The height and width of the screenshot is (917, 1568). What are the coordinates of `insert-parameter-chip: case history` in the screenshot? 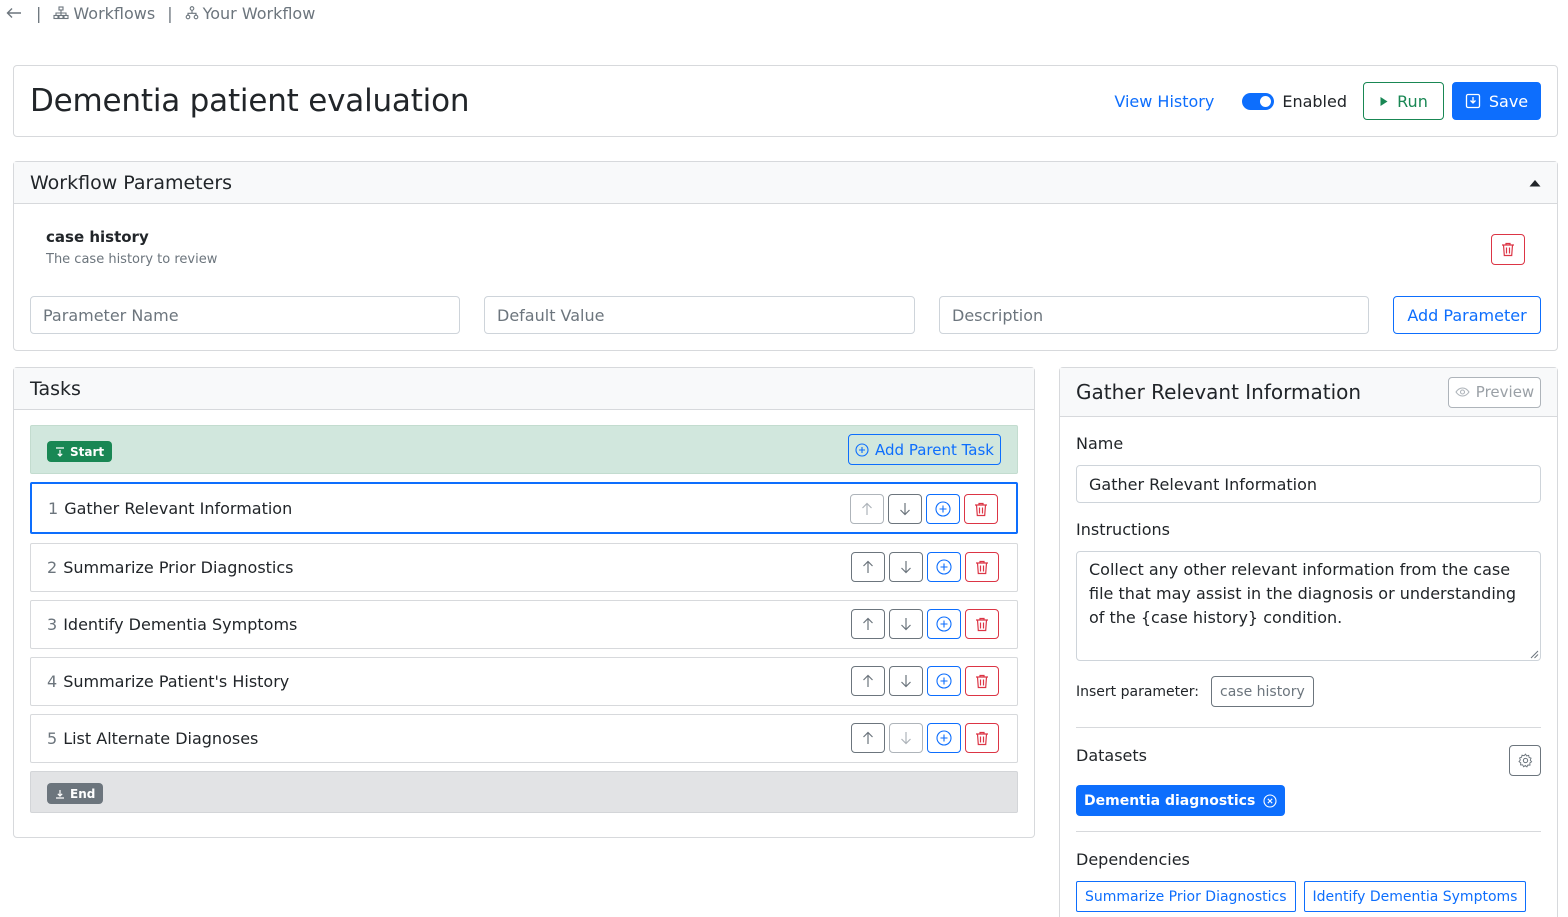 It's located at (1262, 691).